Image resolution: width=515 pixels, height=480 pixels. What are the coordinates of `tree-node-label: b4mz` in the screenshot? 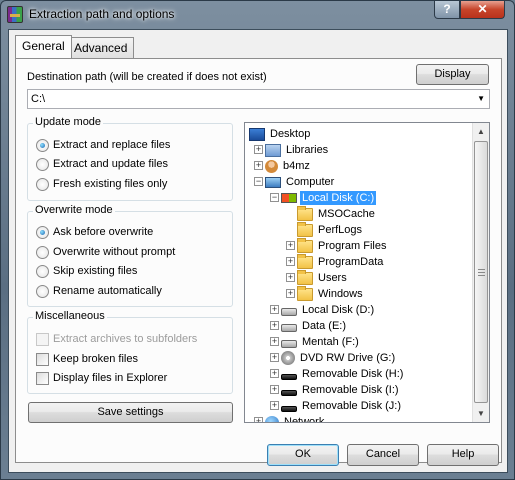 It's located at (296, 166).